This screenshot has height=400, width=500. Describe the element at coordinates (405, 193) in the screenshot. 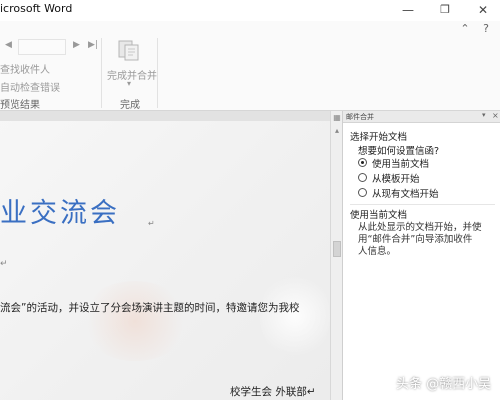

I see `option-from-existing: 从现有文档开始` at that location.